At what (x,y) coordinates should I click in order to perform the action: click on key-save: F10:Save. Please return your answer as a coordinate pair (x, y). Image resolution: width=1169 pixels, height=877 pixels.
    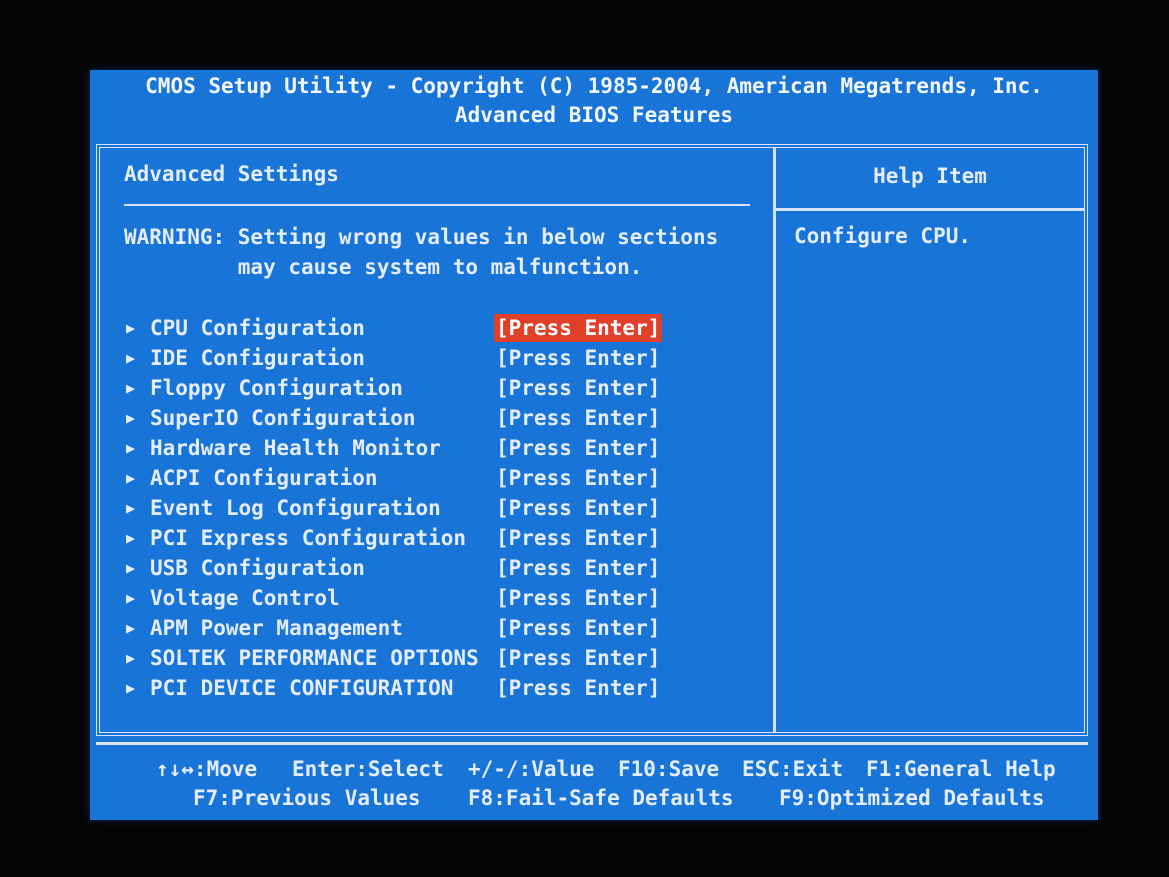
    Looking at the image, I should click on (669, 769).